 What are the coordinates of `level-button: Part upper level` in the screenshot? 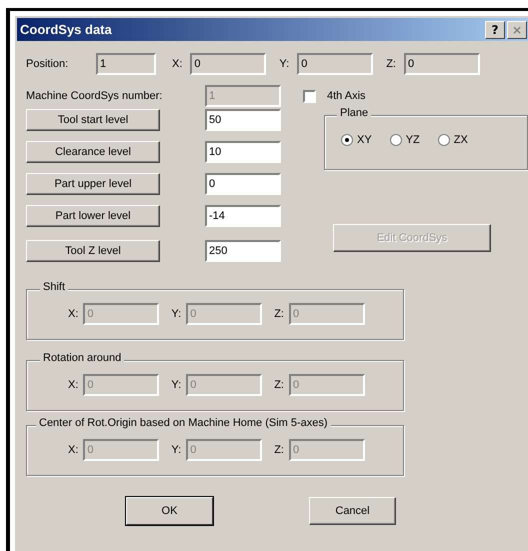 It's located at (93, 184).